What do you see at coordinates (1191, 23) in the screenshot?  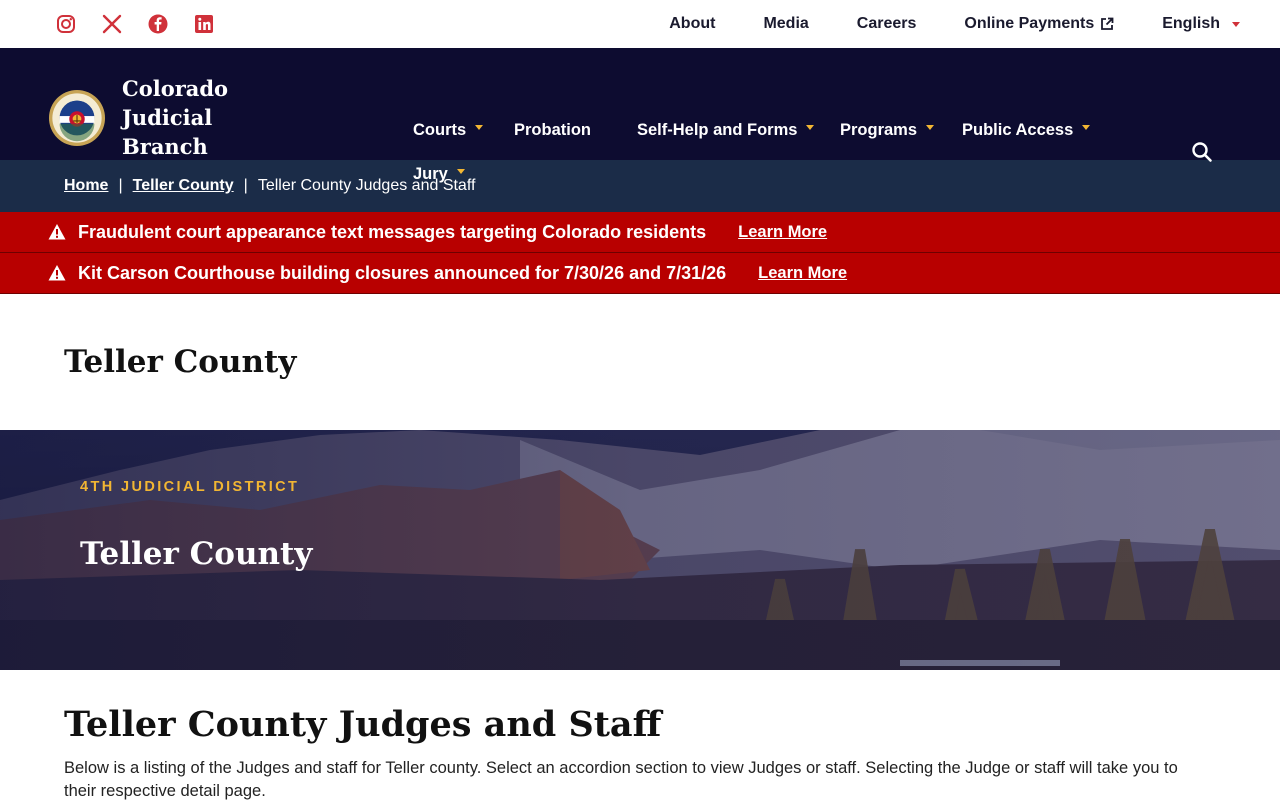 I see `language-label: English` at bounding box center [1191, 23].